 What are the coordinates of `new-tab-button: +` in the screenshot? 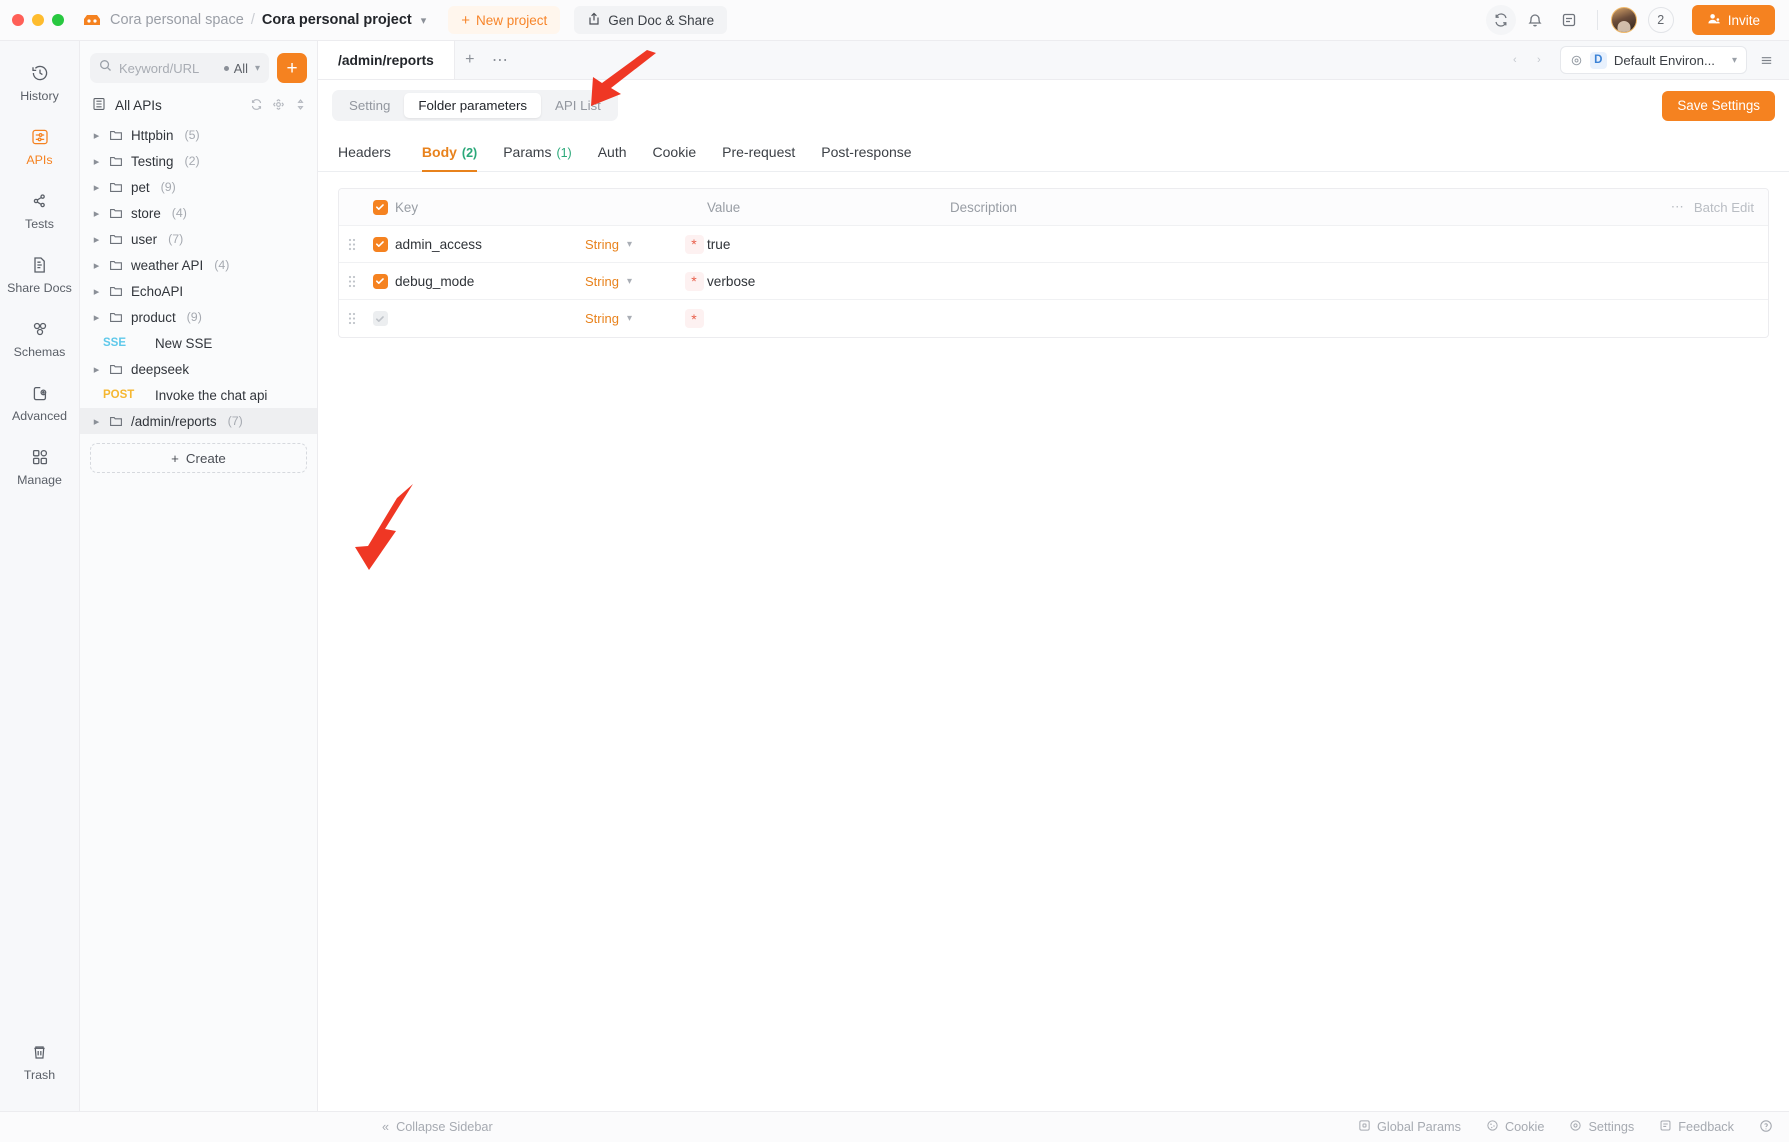 It's located at (470, 60).